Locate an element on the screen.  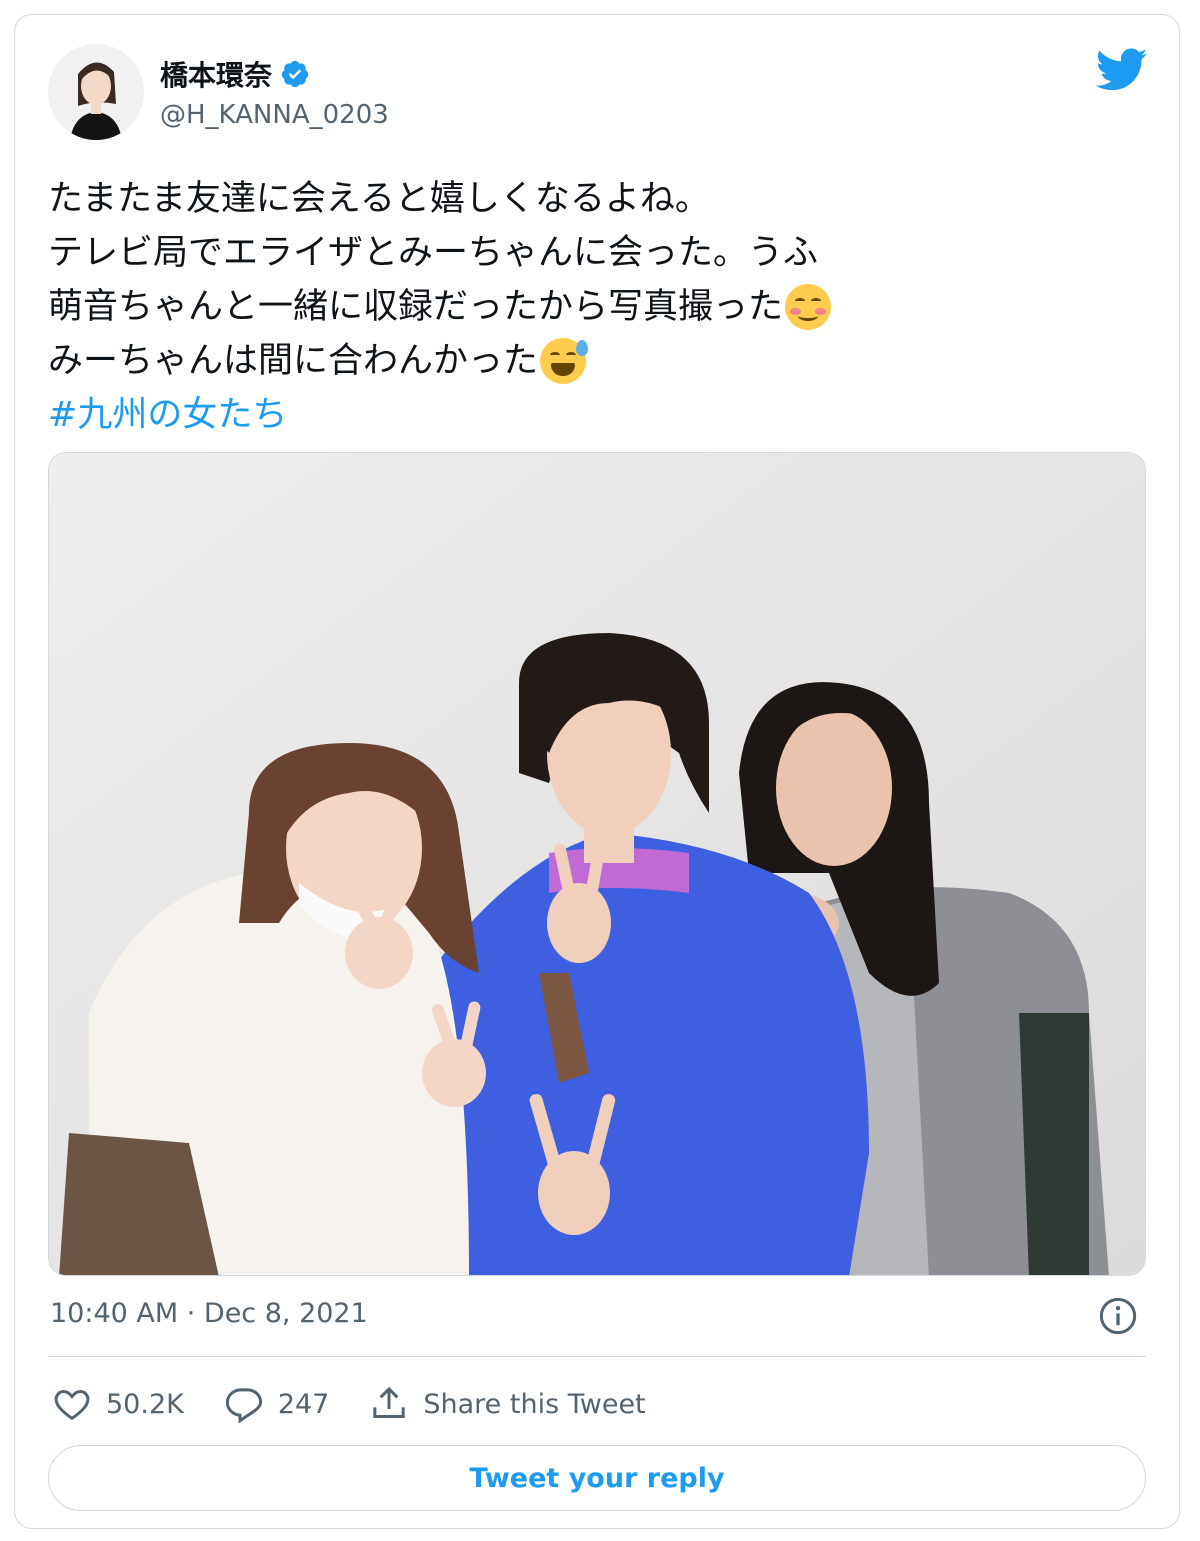
twitter-bird-icon is located at coordinates (1122, 70).